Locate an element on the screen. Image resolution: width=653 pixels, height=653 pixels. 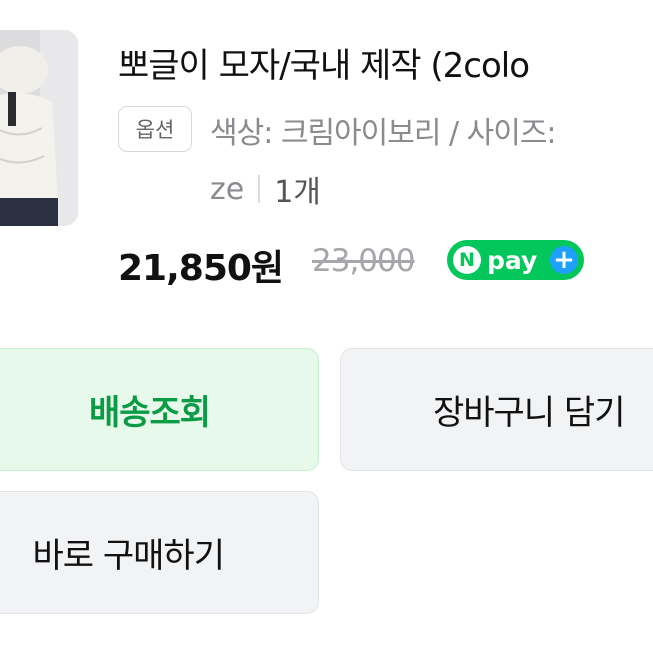
product-title: 뽀글이 모자/국내 제작 (2colo is located at coordinates (324, 62).